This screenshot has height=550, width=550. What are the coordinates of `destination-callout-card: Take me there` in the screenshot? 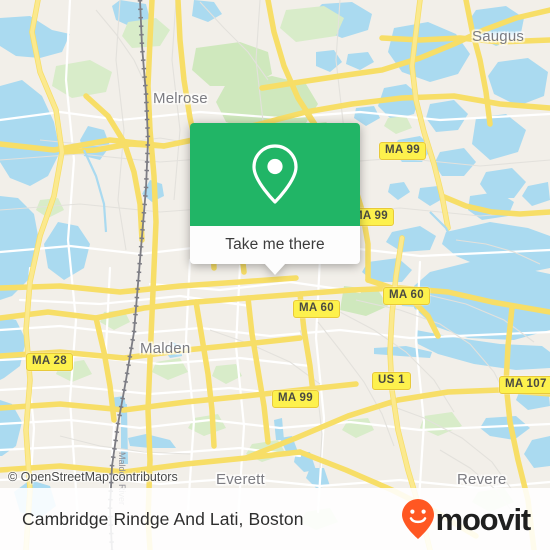 It's located at (275, 199).